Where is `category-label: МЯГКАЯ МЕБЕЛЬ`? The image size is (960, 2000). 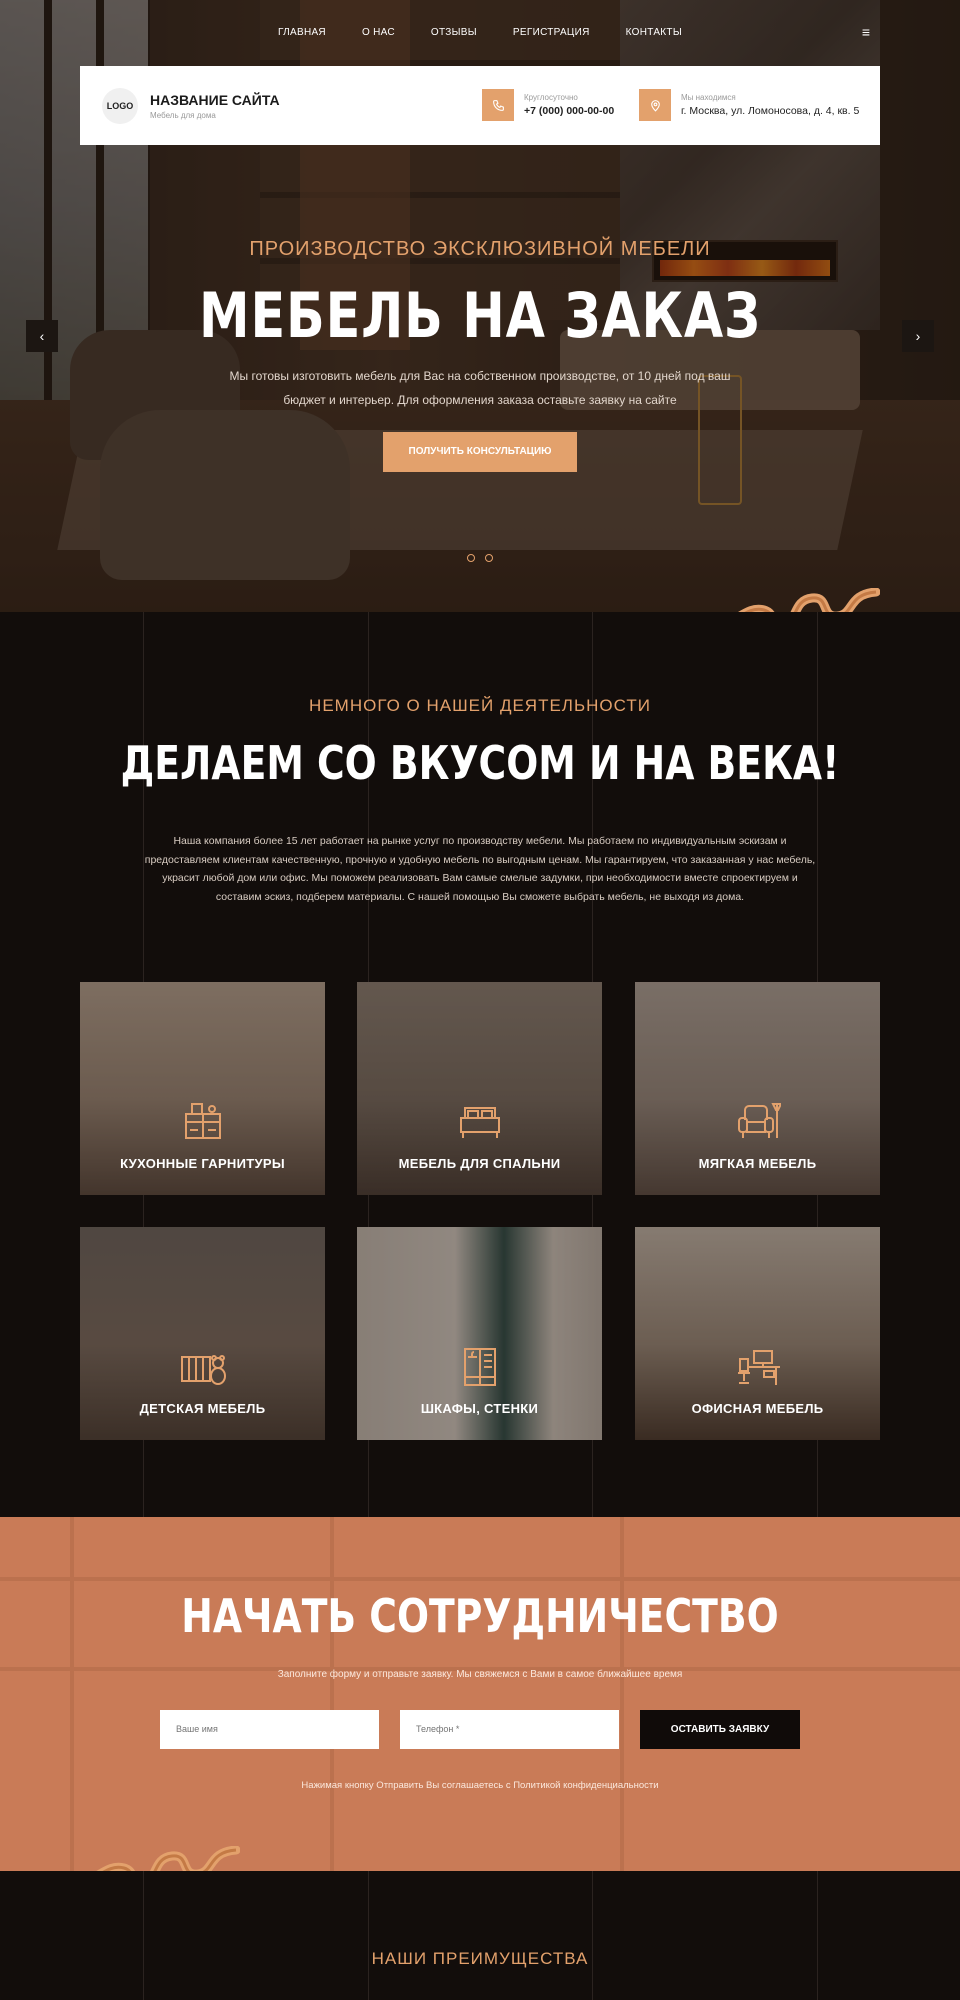 category-label: МЯГКАЯ МЕБЕЛЬ is located at coordinates (757, 1163).